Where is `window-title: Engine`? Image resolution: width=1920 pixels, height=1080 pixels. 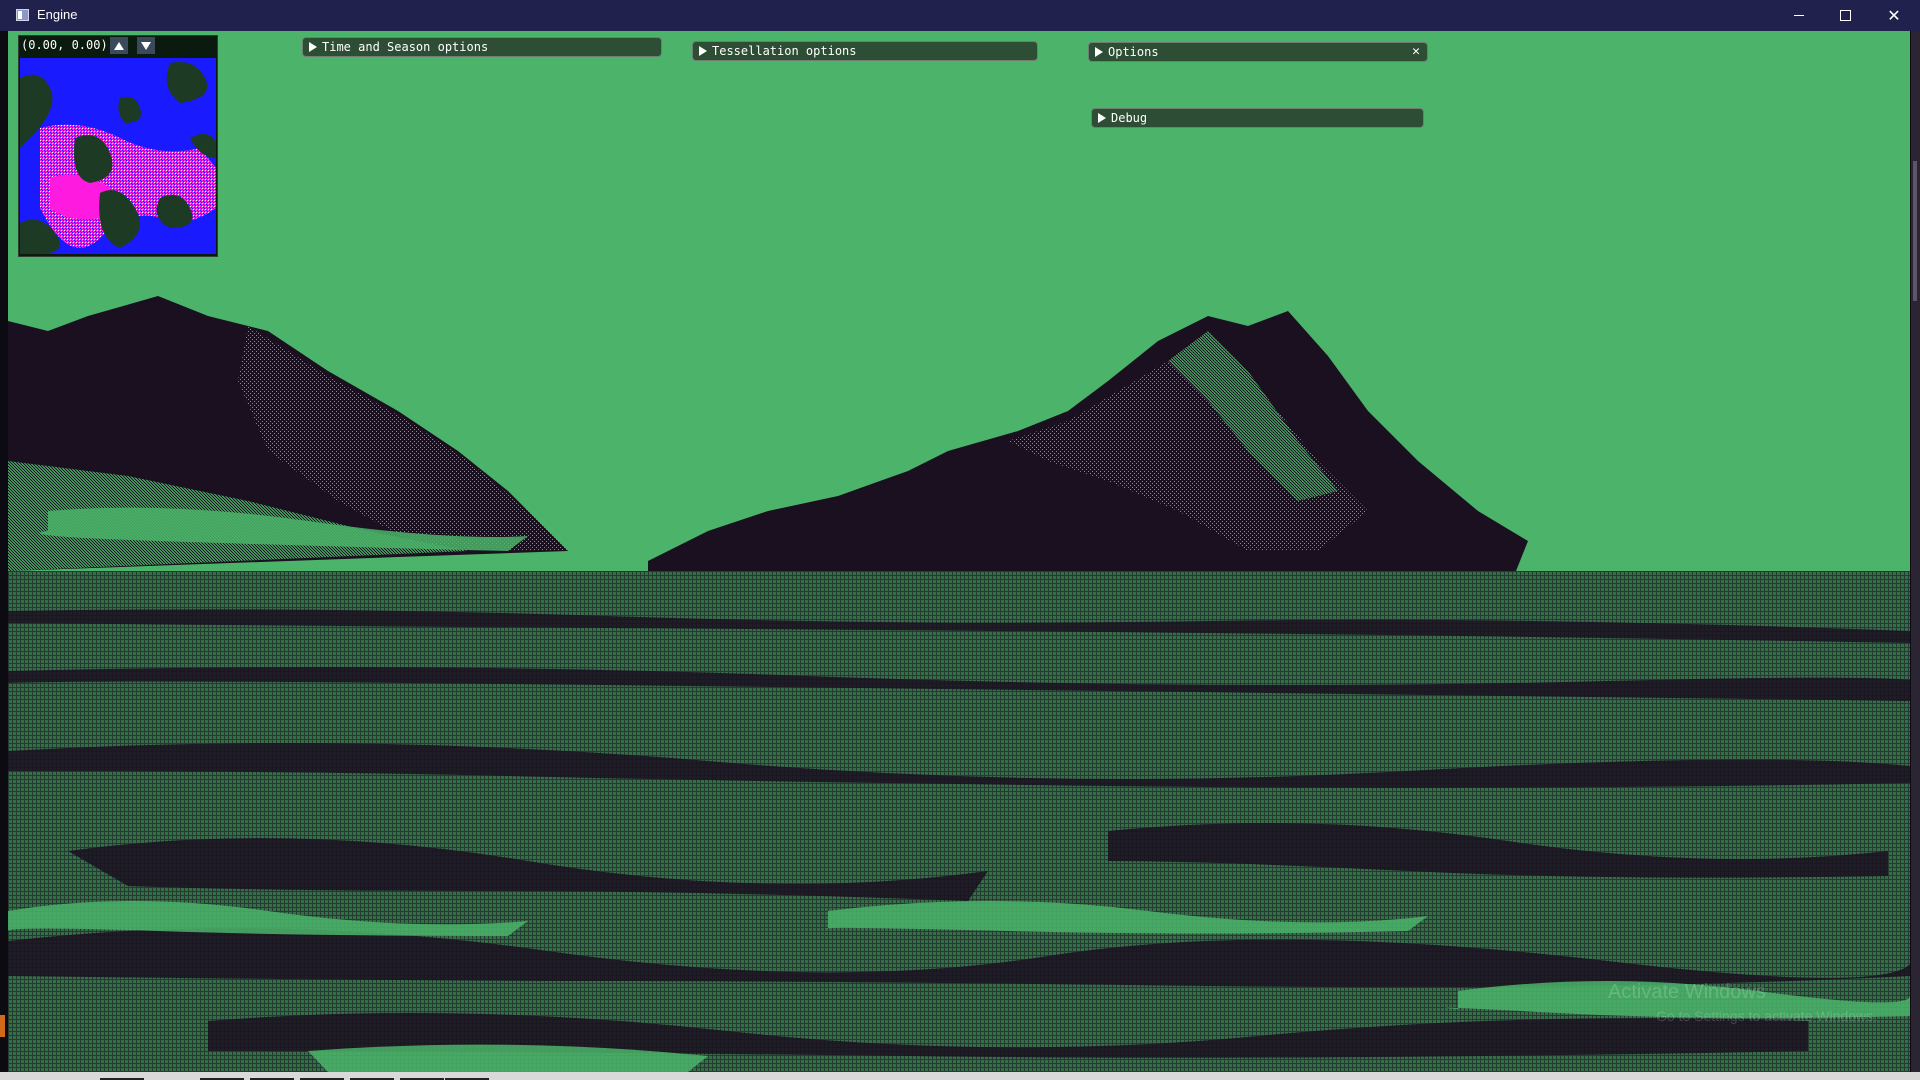 window-title: Engine is located at coordinates (57, 14).